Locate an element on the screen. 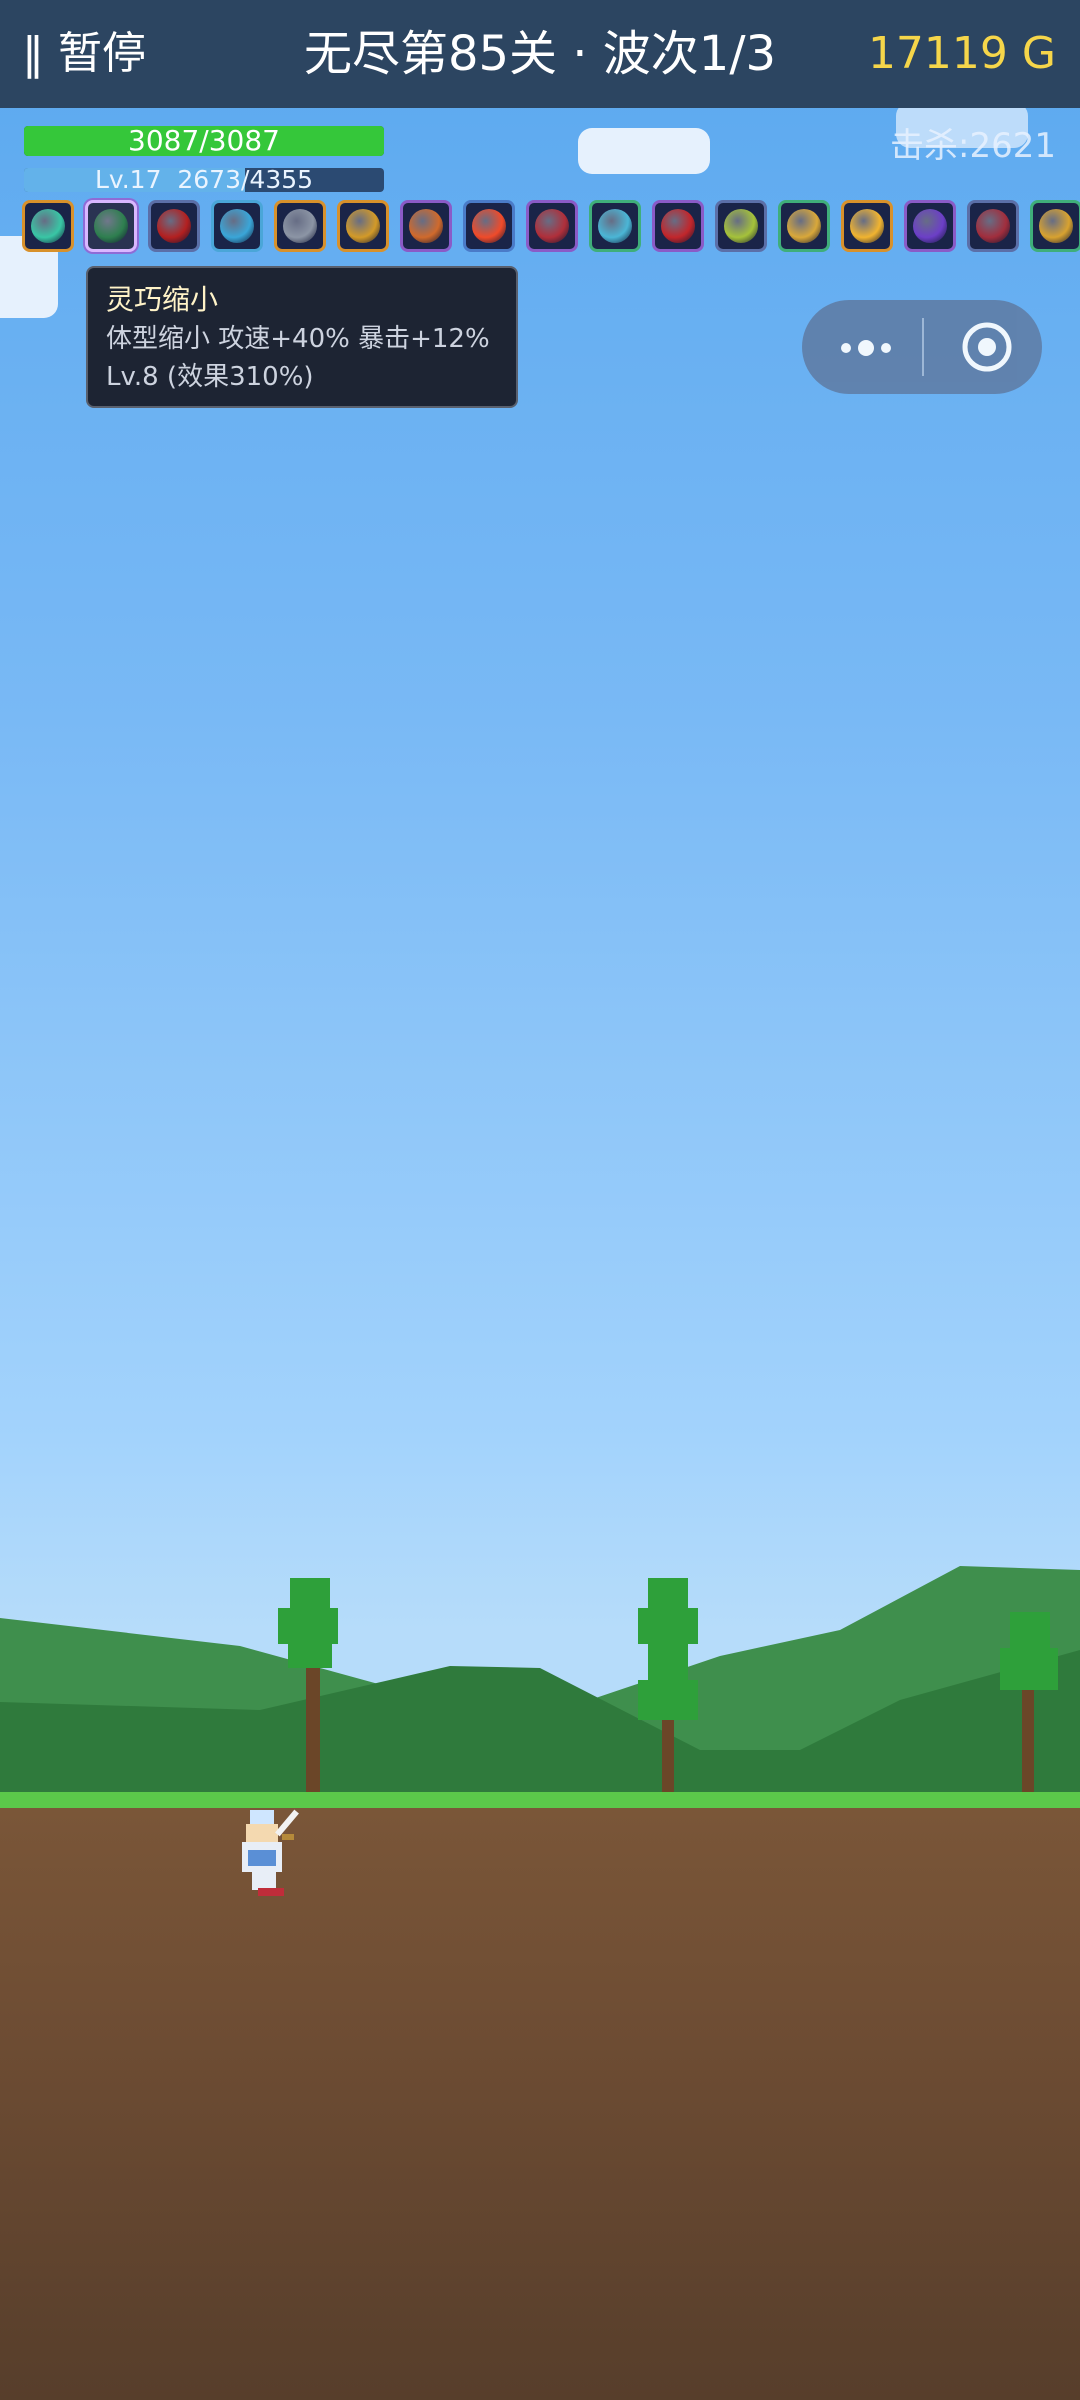  golden-shield-icon is located at coordinates (363, 226).